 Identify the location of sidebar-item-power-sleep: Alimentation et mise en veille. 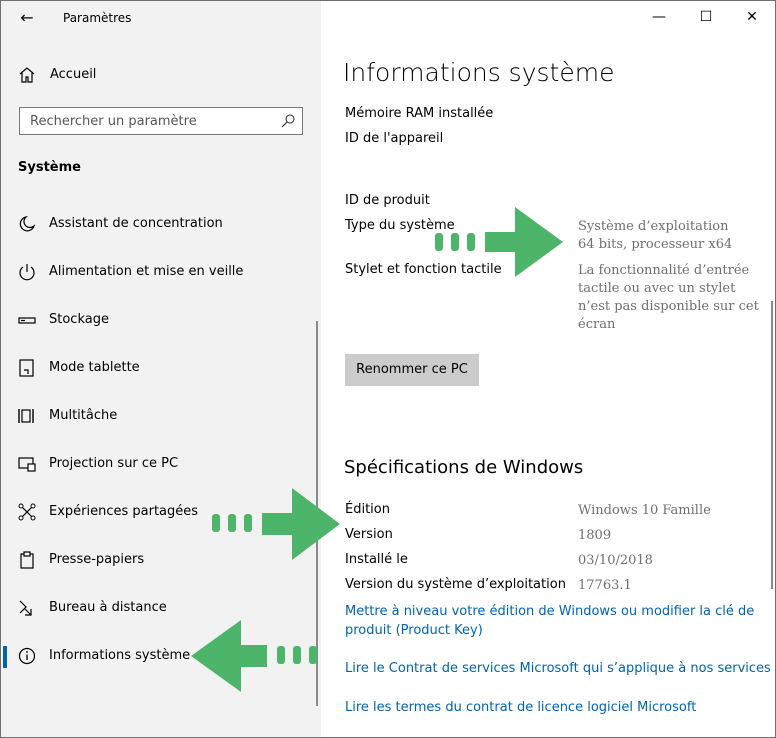
(160, 272).